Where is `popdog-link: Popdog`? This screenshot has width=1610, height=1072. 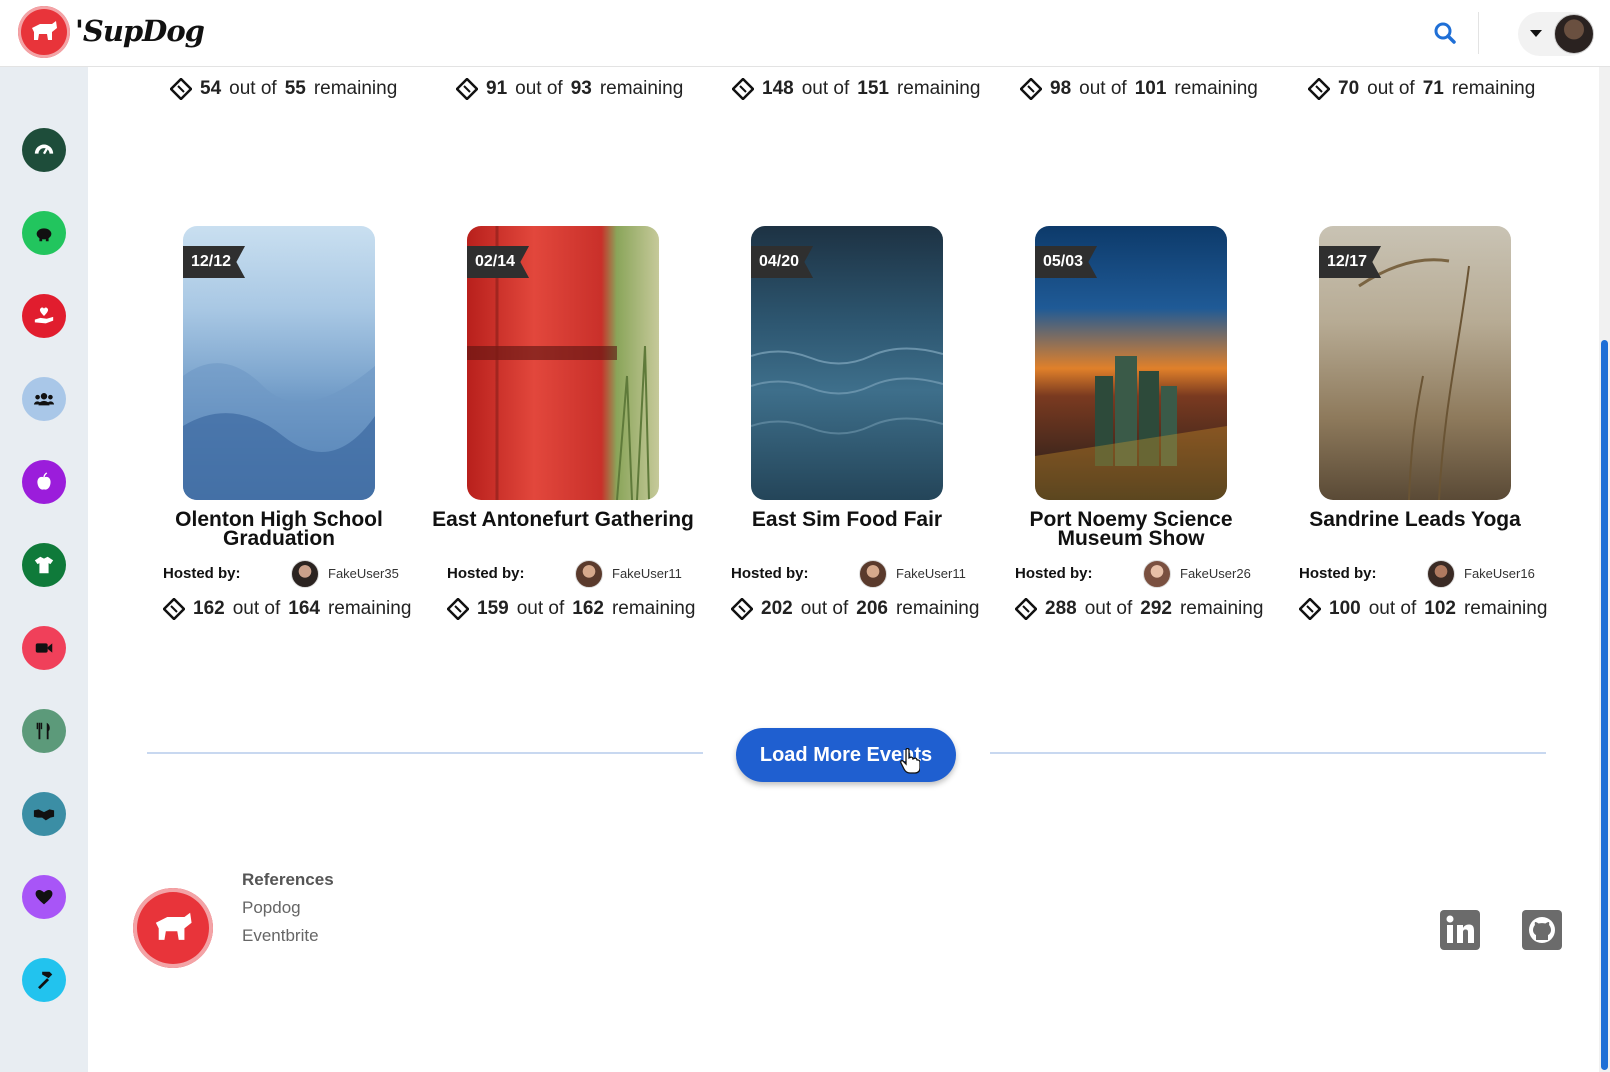
popdog-link: Popdog is located at coordinates (271, 908).